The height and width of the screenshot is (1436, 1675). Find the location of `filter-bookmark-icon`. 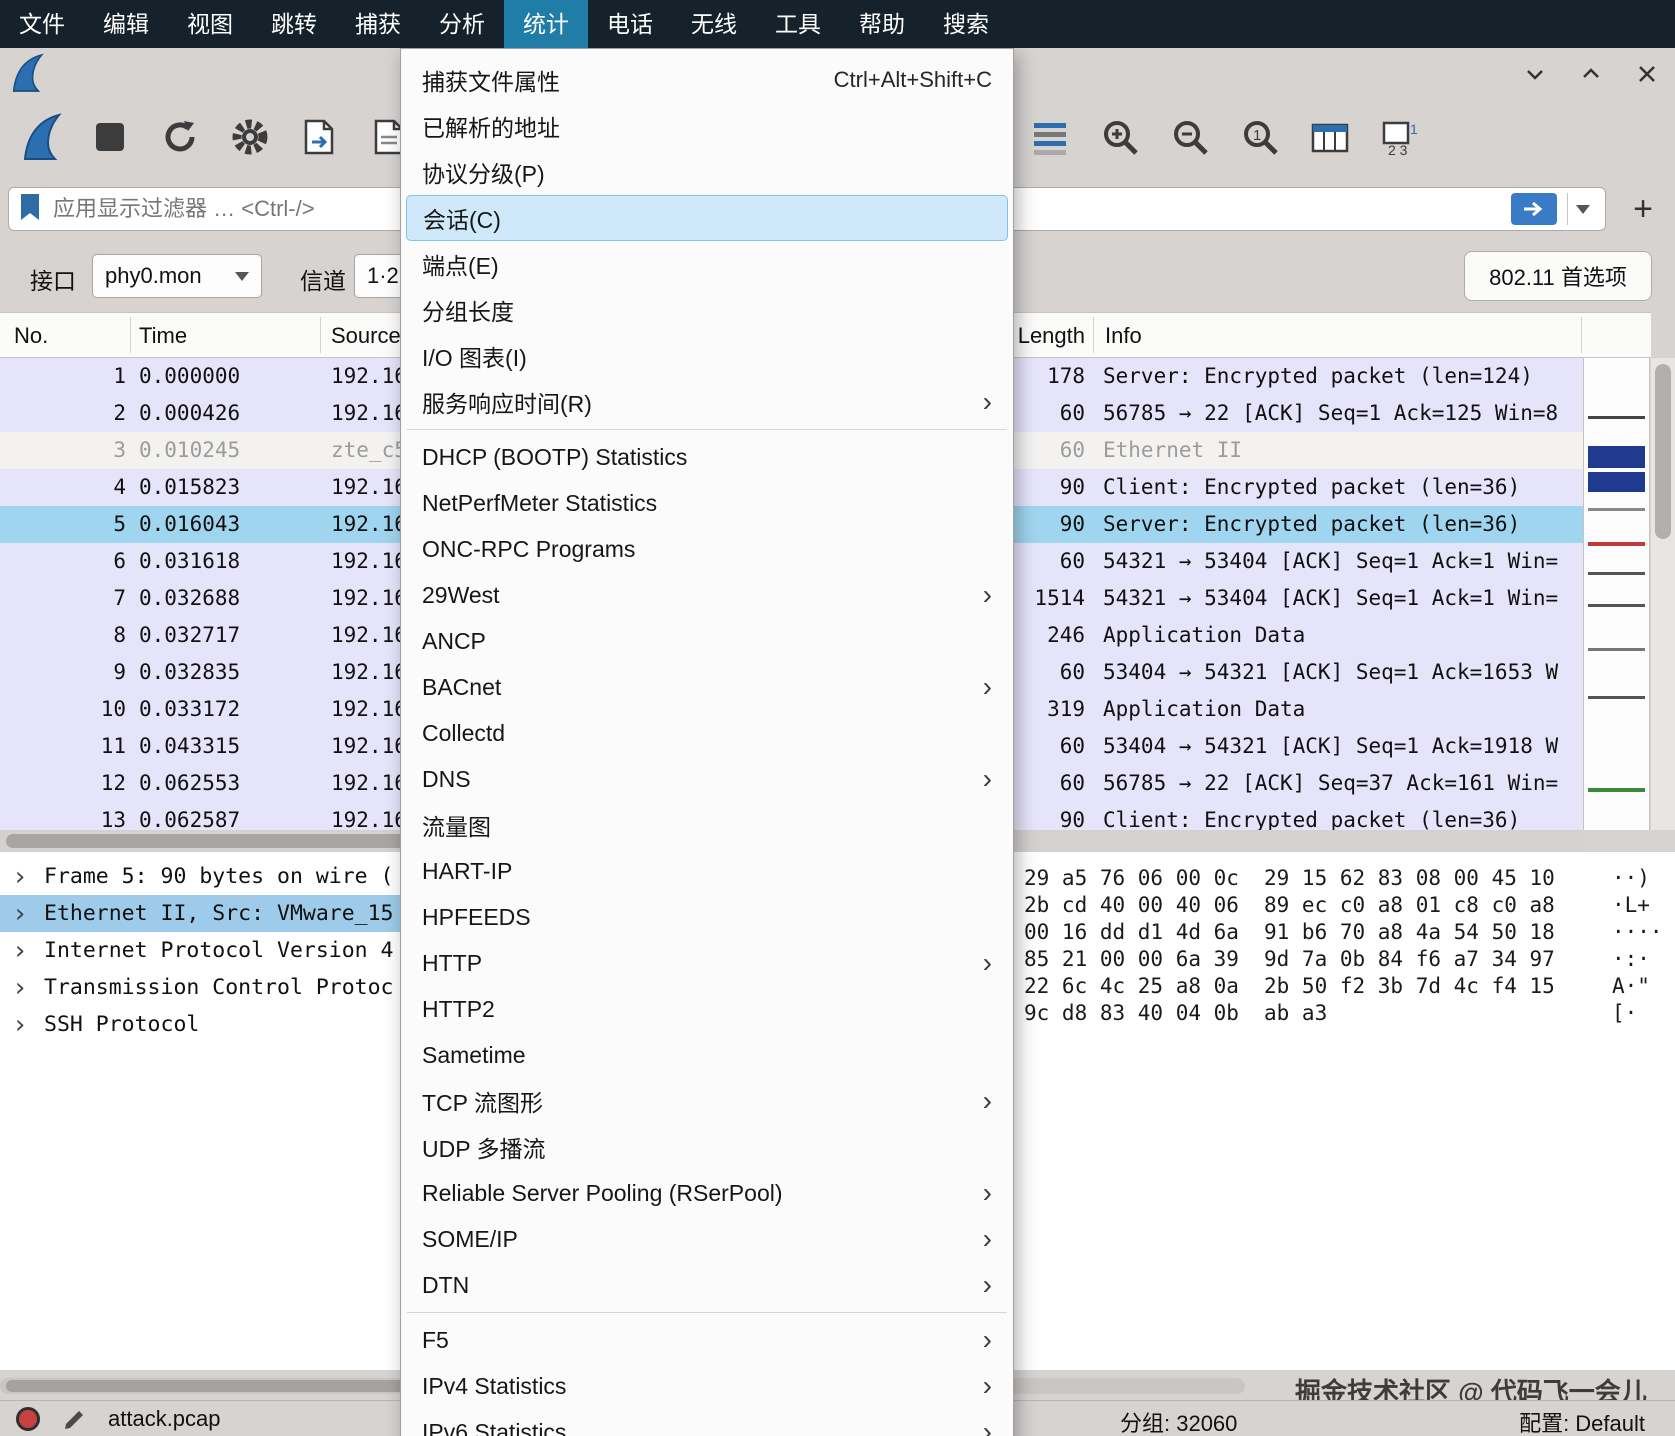

filter-bookmark-icon is located at coordinates (30, 209).